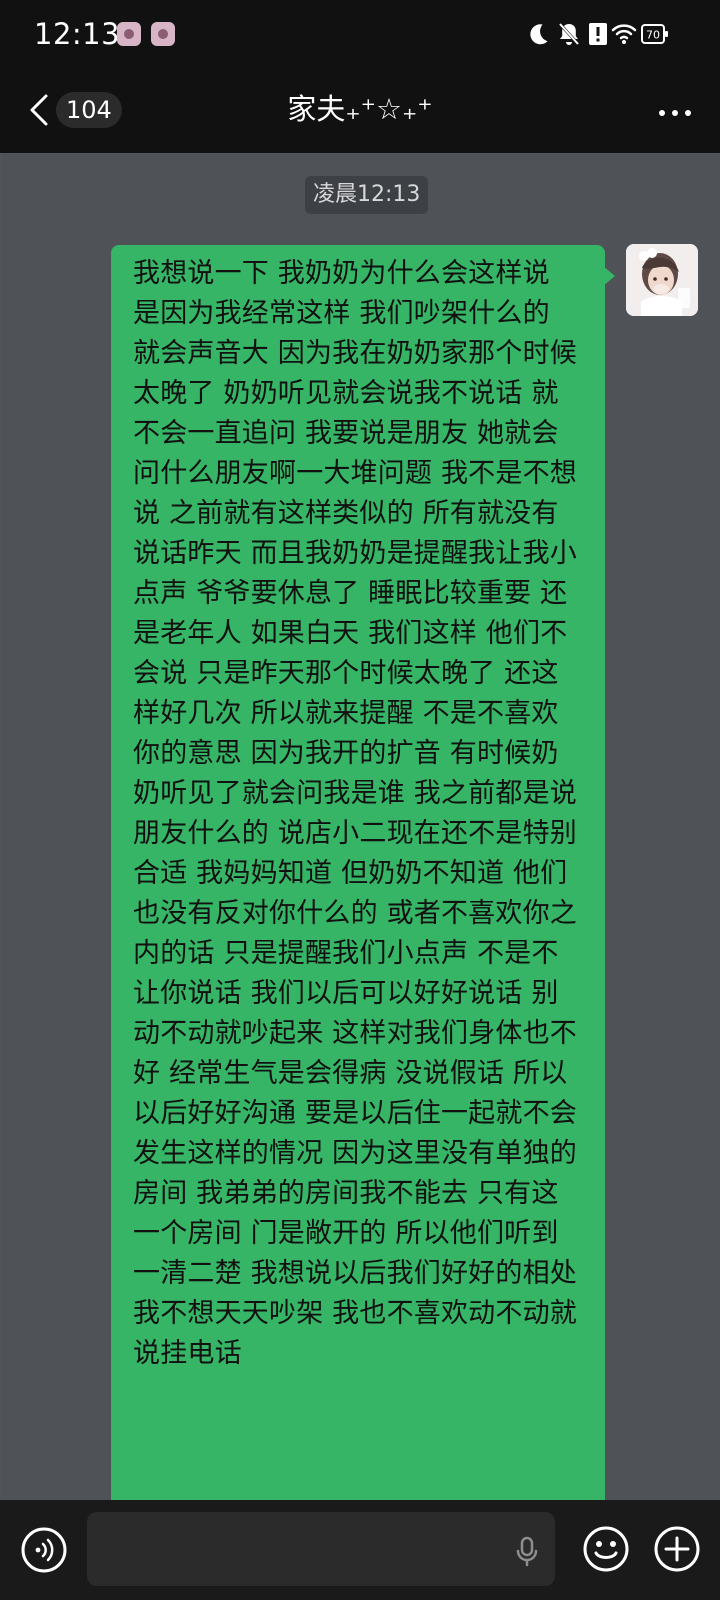 This screenshot has height=1600, width=720. I want to click on message-input, so click(321, 1549).